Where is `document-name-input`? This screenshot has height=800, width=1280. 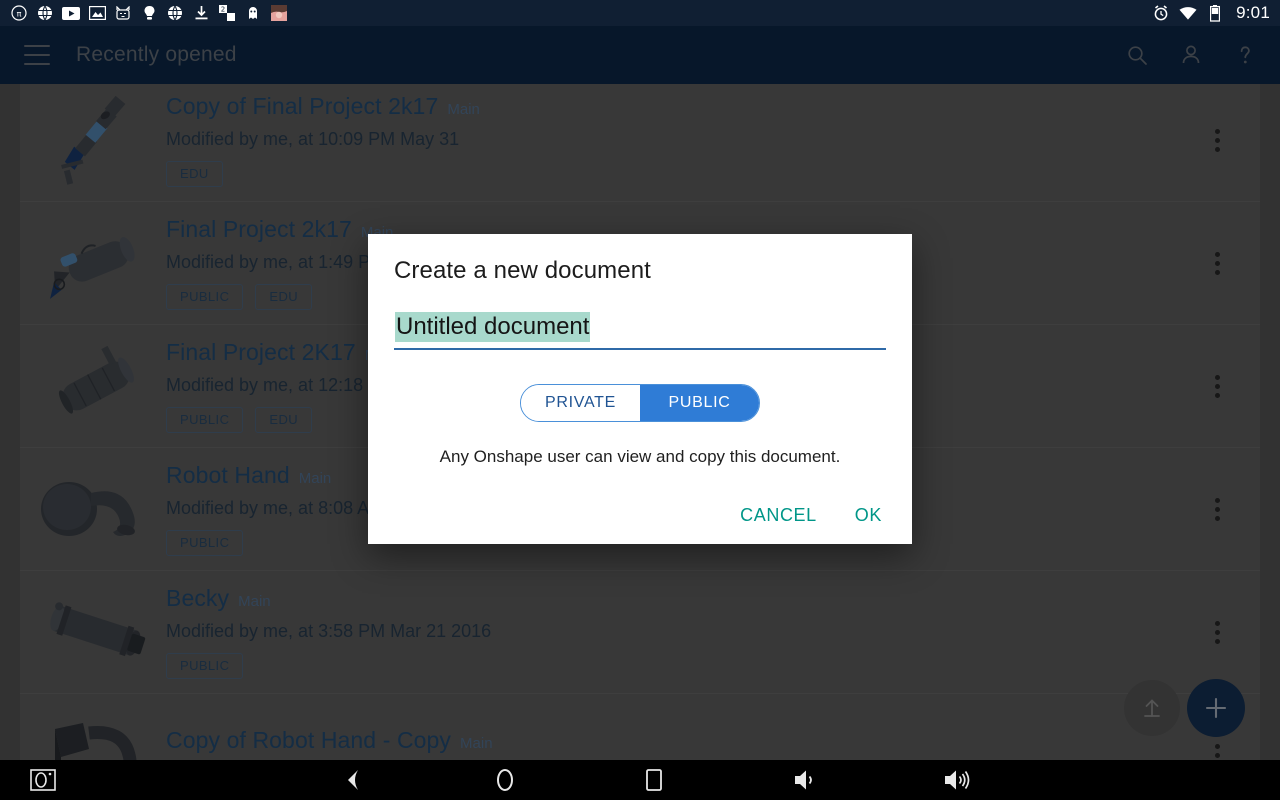 document-name-input is located at coordinates (640, 328).